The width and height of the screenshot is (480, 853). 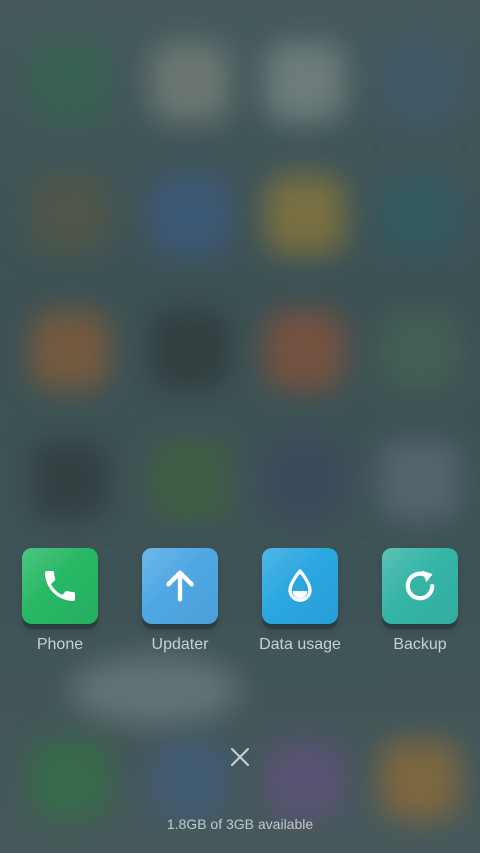 What do you see at coordinates (180, 644) in the screenshot?
I see `updater-label: Updater` at bounding box center [180, 644].